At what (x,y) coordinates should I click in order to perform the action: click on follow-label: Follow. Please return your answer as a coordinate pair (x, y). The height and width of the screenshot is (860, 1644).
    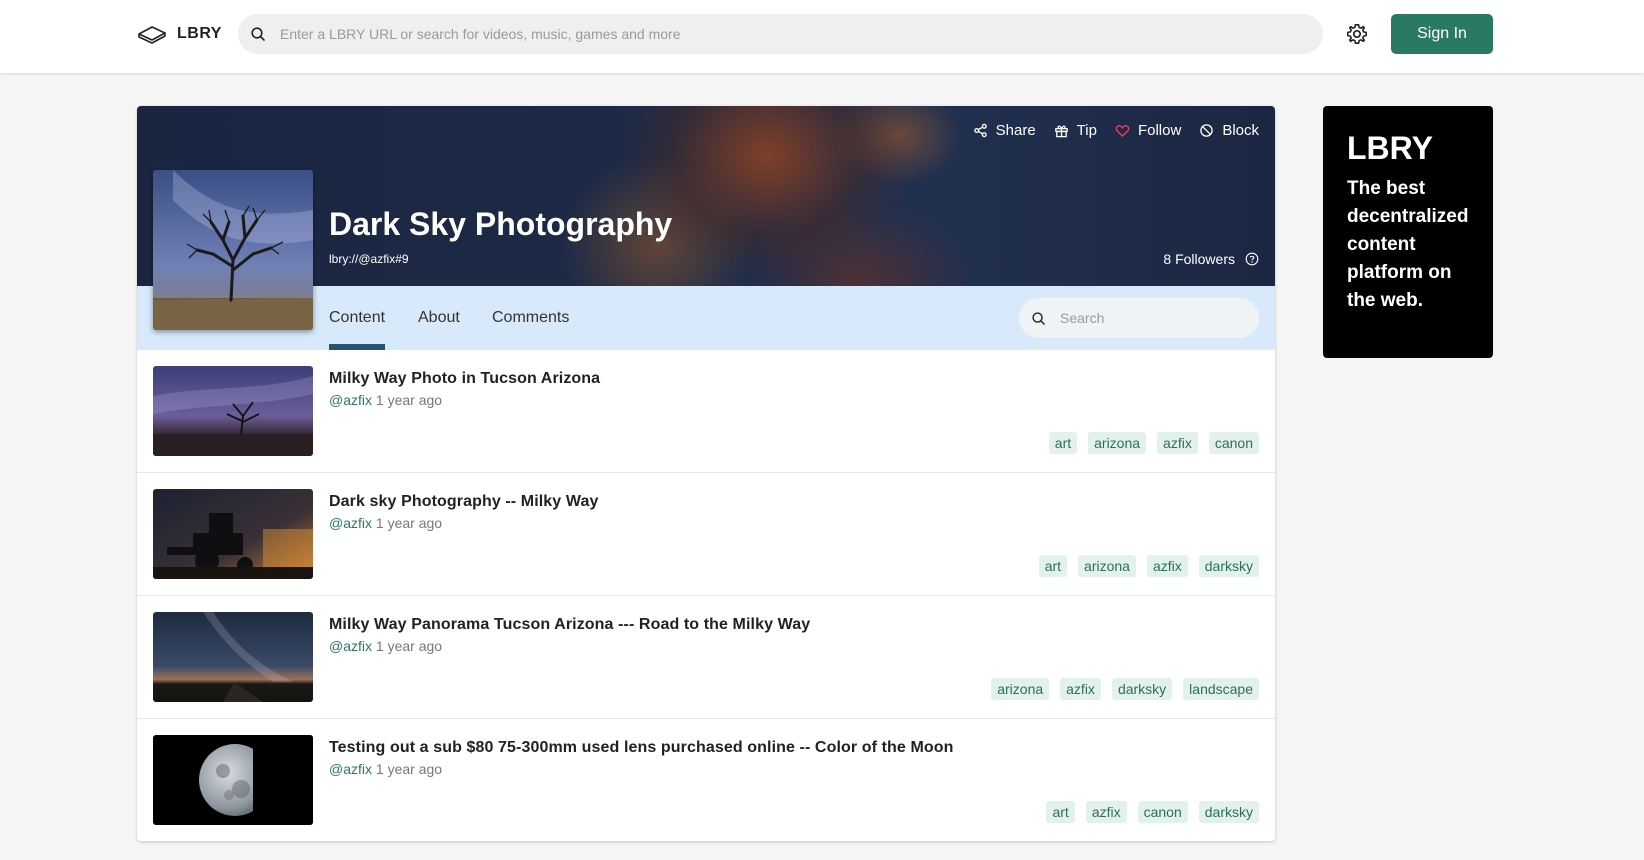
    Looking at the image, I should click on (1159, 130).